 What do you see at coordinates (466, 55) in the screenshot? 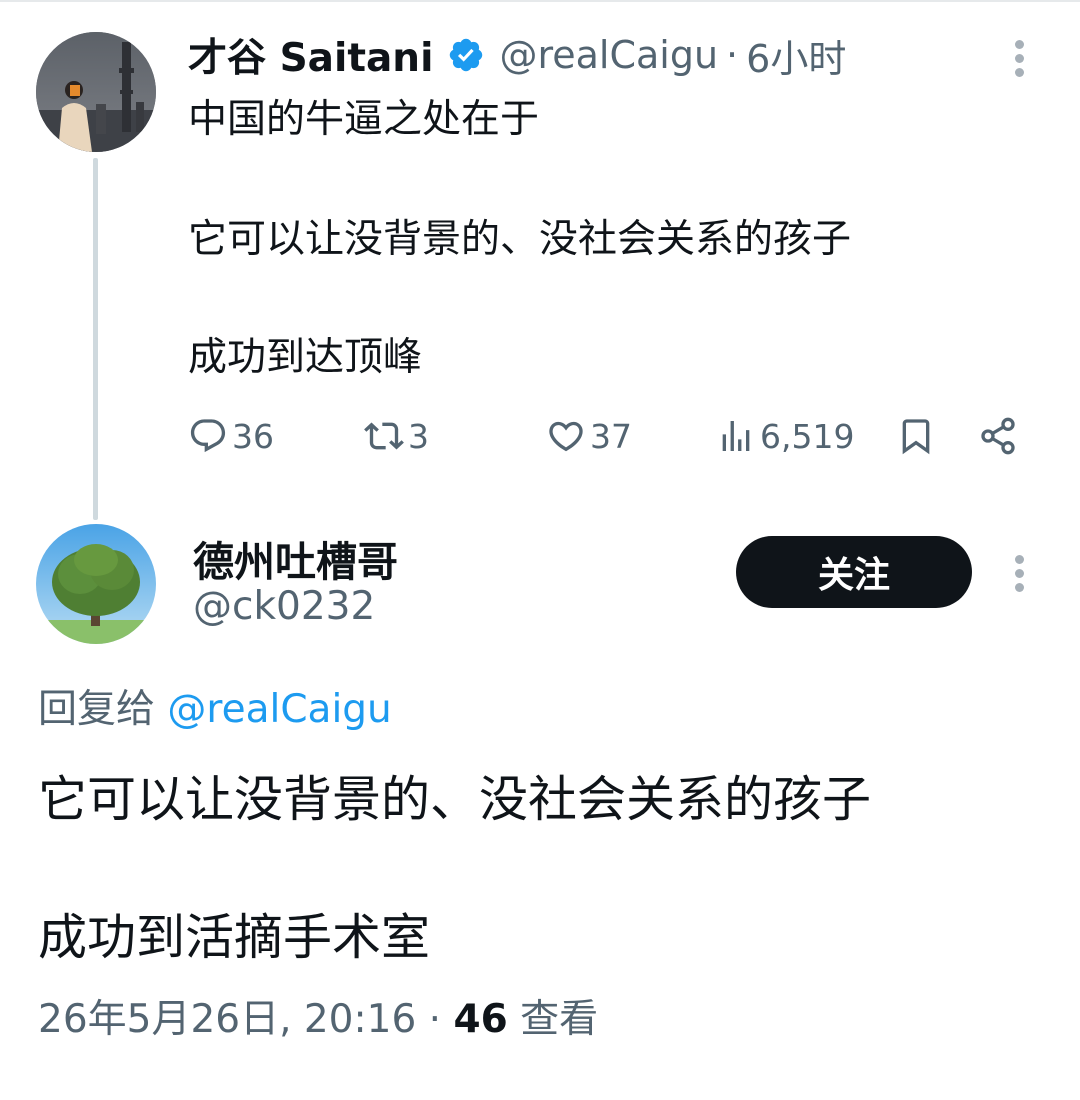
I see `verified-badge-icon` at bounding box center [466, 55].